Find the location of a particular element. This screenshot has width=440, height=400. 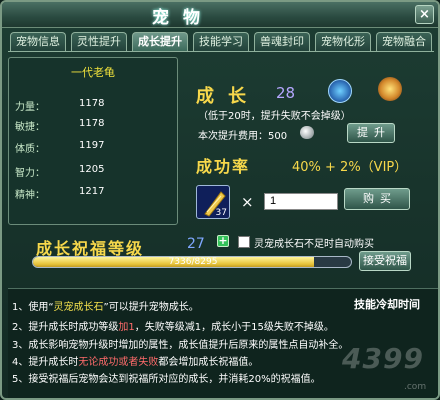

tab-pet-info: 宠物信息 is located at coordinates (38, 41).